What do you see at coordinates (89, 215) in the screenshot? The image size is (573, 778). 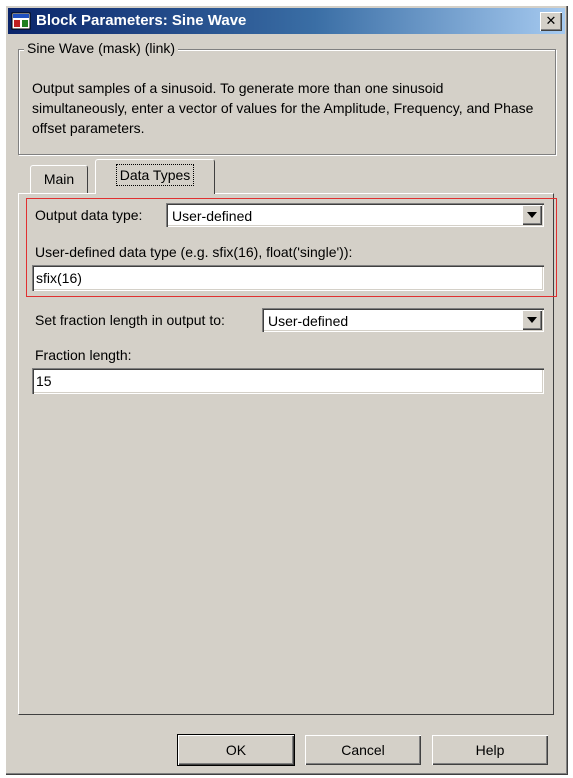 I see `output-data-type-label: Output data type:` at bounding box center [89, 215].